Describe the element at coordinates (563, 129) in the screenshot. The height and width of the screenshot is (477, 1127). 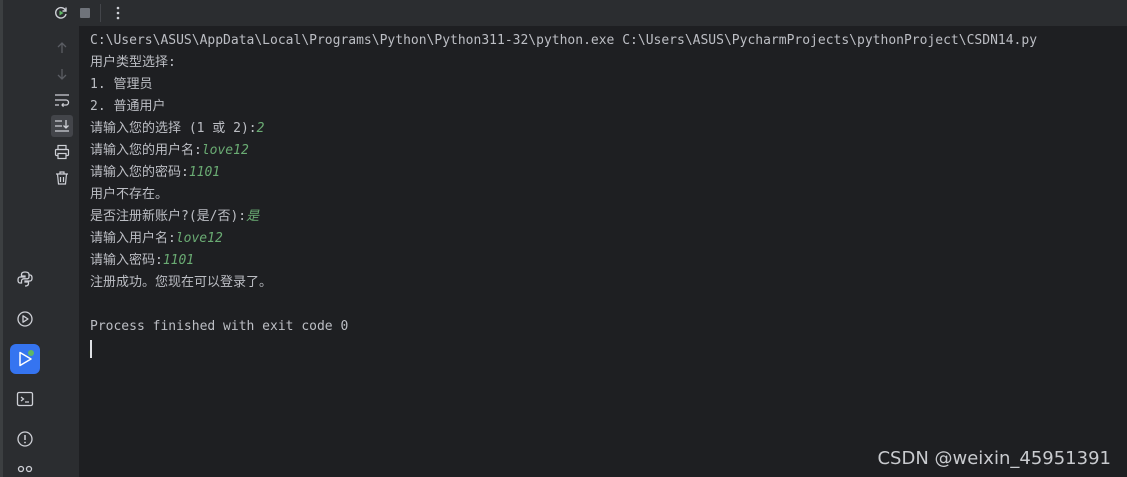
I see `console-line: 请输入您的选择 (1 或 2):2` at that location.